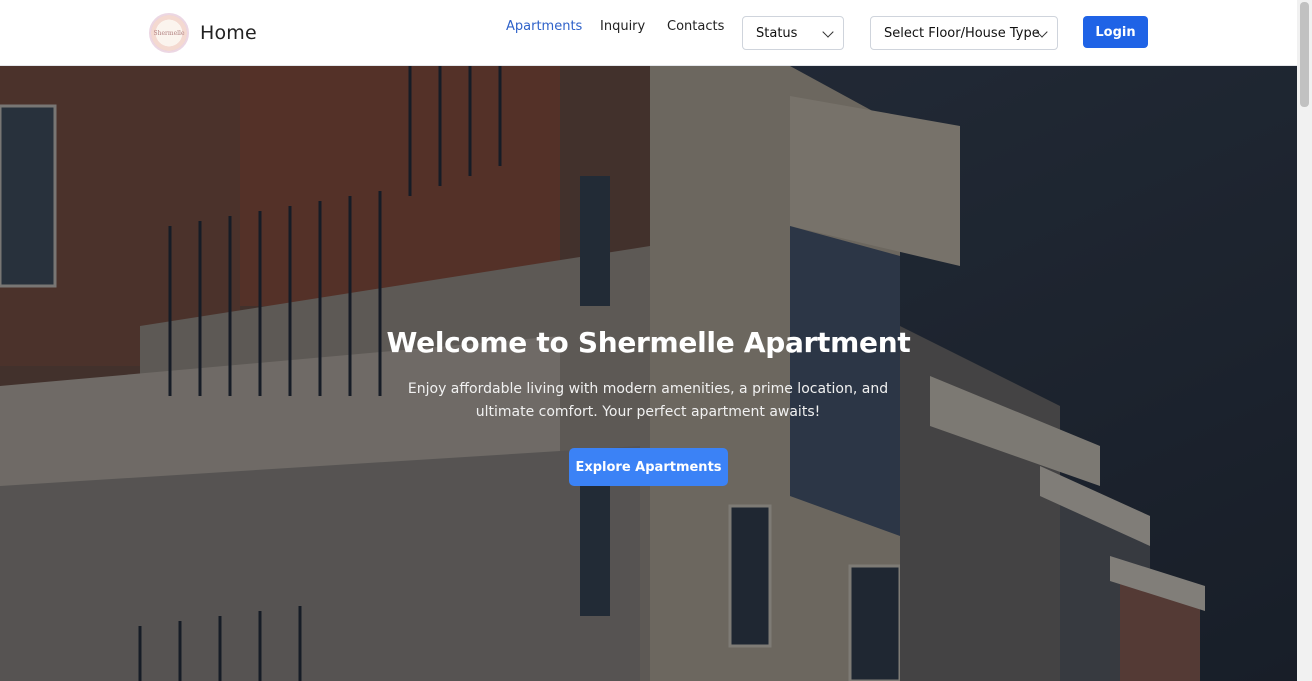 The image size is (1312, 681). What do you see at coordinates (695, 26) in the screenshot?
I see `nav-link-contacts: Contacts` at bounding box center [695, 26].